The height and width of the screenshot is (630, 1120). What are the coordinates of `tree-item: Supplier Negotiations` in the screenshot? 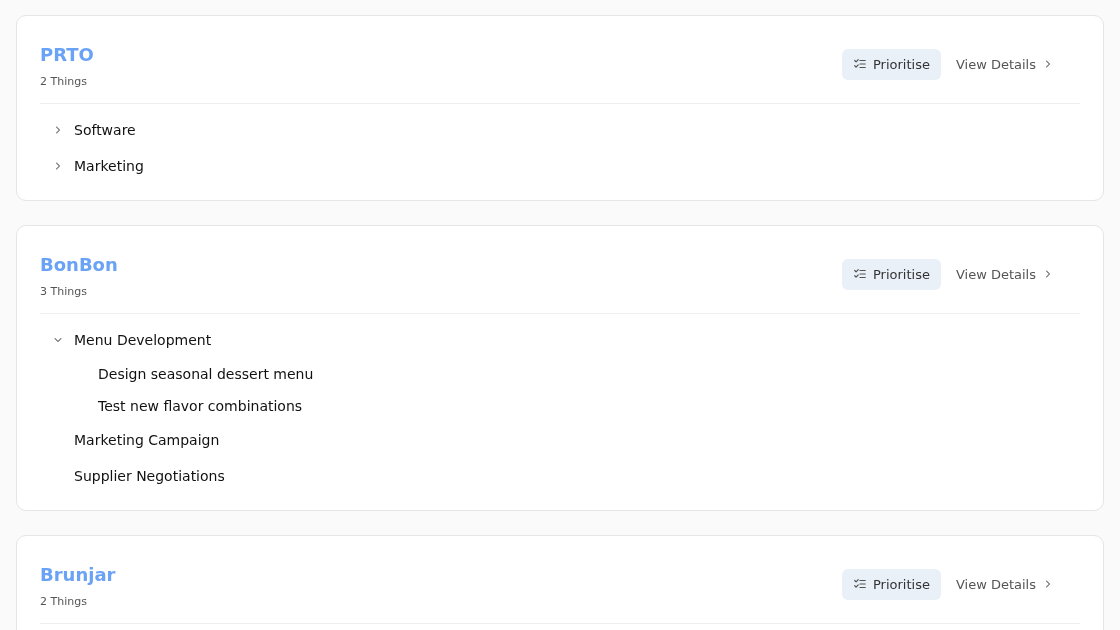 It's located at (149, 476).